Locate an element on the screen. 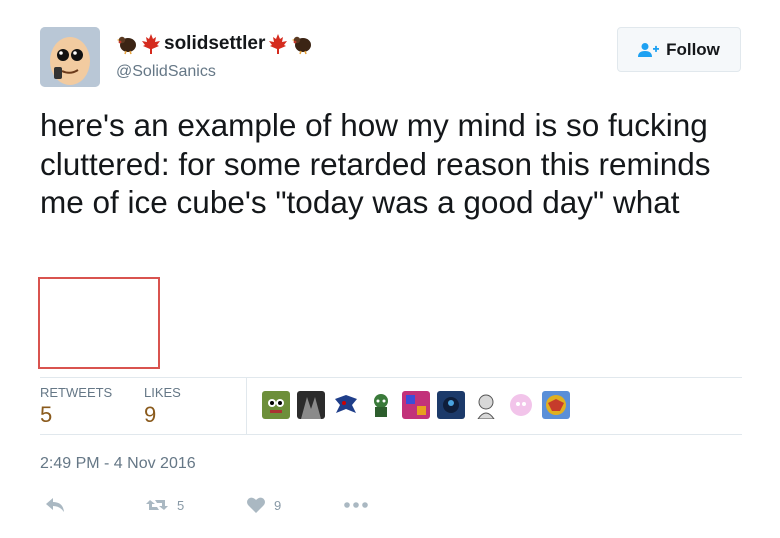 The width and height of the screenshot is (780, 538). liker-avatars is located at coordinates (416, 405).